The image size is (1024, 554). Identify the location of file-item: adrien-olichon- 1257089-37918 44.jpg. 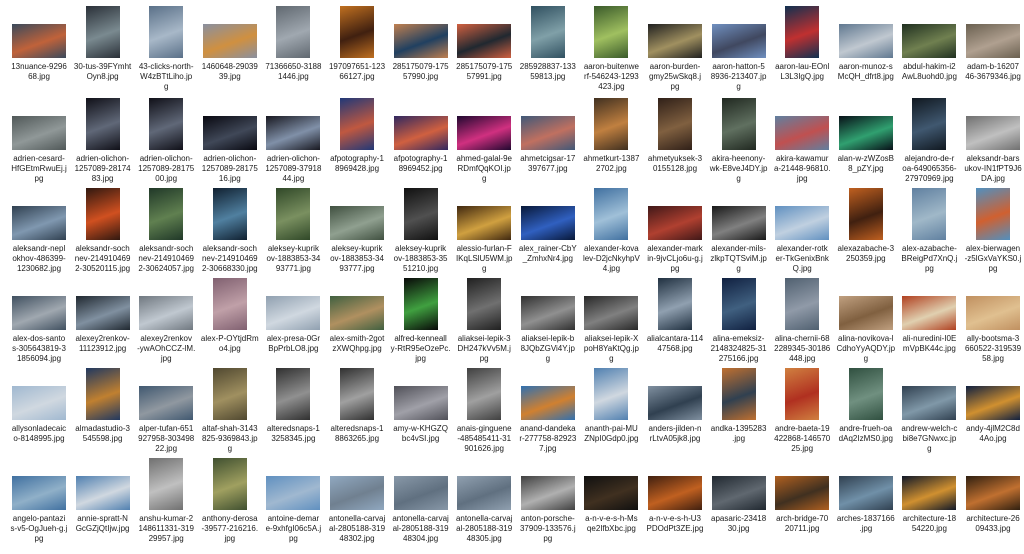
(293, 137).